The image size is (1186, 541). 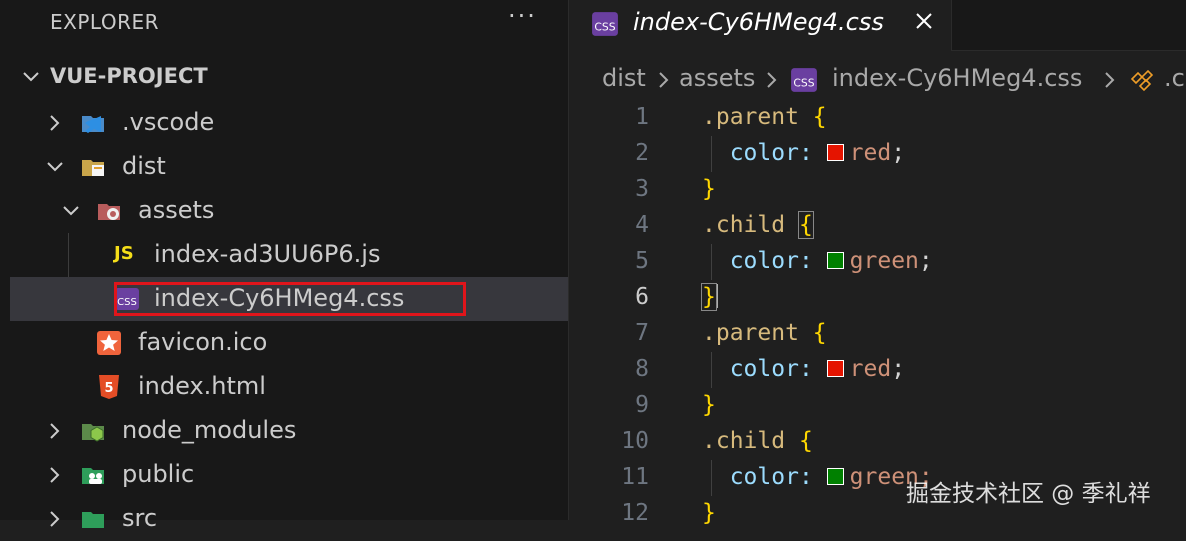 I want to click on vscode-folder-icon, so click(x=93, y=124).